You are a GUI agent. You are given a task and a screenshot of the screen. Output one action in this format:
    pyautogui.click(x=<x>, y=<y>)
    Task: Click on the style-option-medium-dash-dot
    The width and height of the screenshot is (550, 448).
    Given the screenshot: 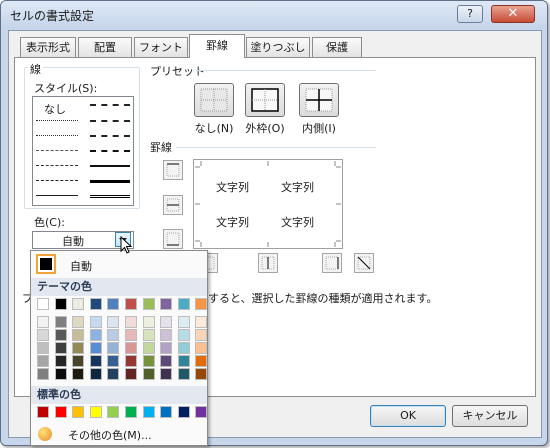 What is the action you would take?
    pyautogui.click(x=110, y=136)
    